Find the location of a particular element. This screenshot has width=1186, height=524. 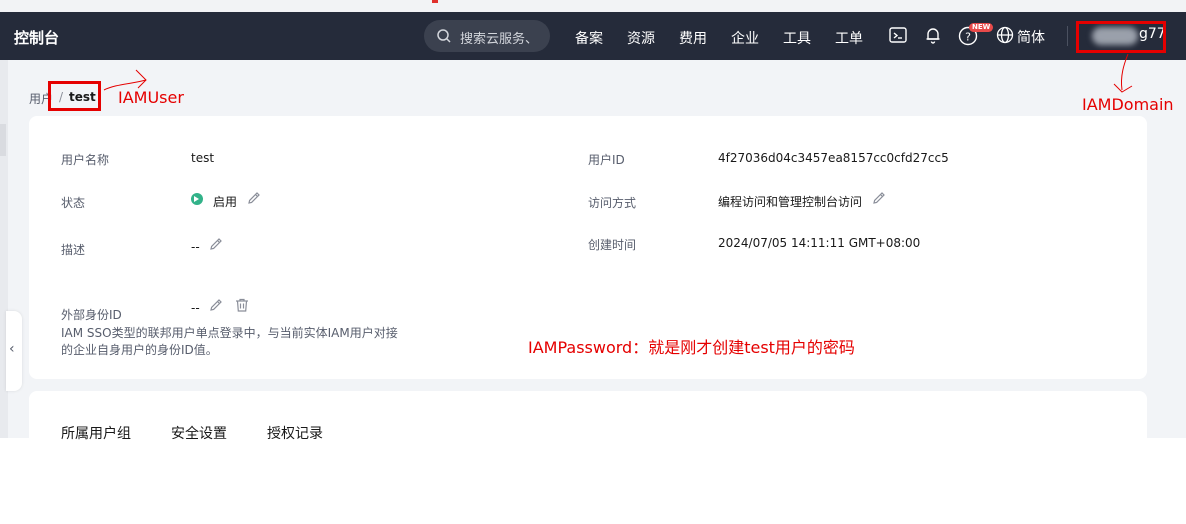

nav-menu-enterprise: 企业 is located at coordinates (745, 38).